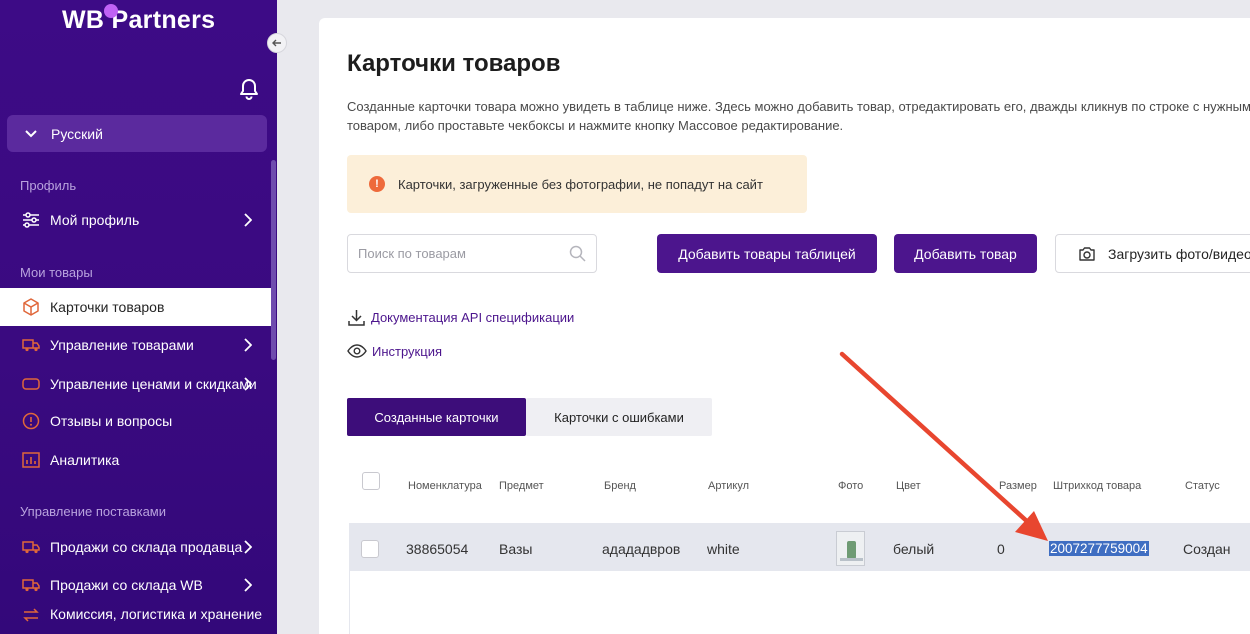 This screenshot has height=634, width=1250. I want to click on chart-icon, so click(31, 460).